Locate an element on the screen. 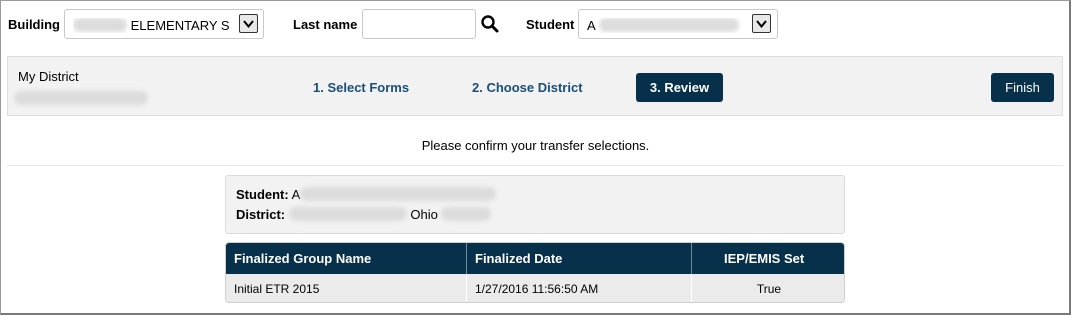 This screenshot has height=315, width=1071. building-name-redacted is located at coordinates (100, 25).